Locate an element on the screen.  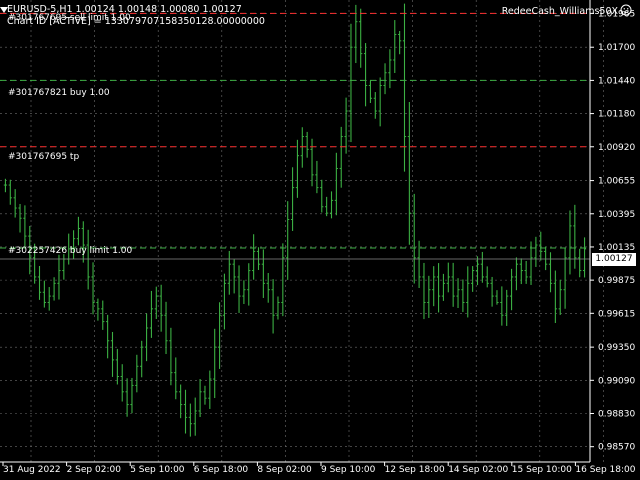
account-name: RedeeCash_Williams50X is located at coordinates (559, 11).